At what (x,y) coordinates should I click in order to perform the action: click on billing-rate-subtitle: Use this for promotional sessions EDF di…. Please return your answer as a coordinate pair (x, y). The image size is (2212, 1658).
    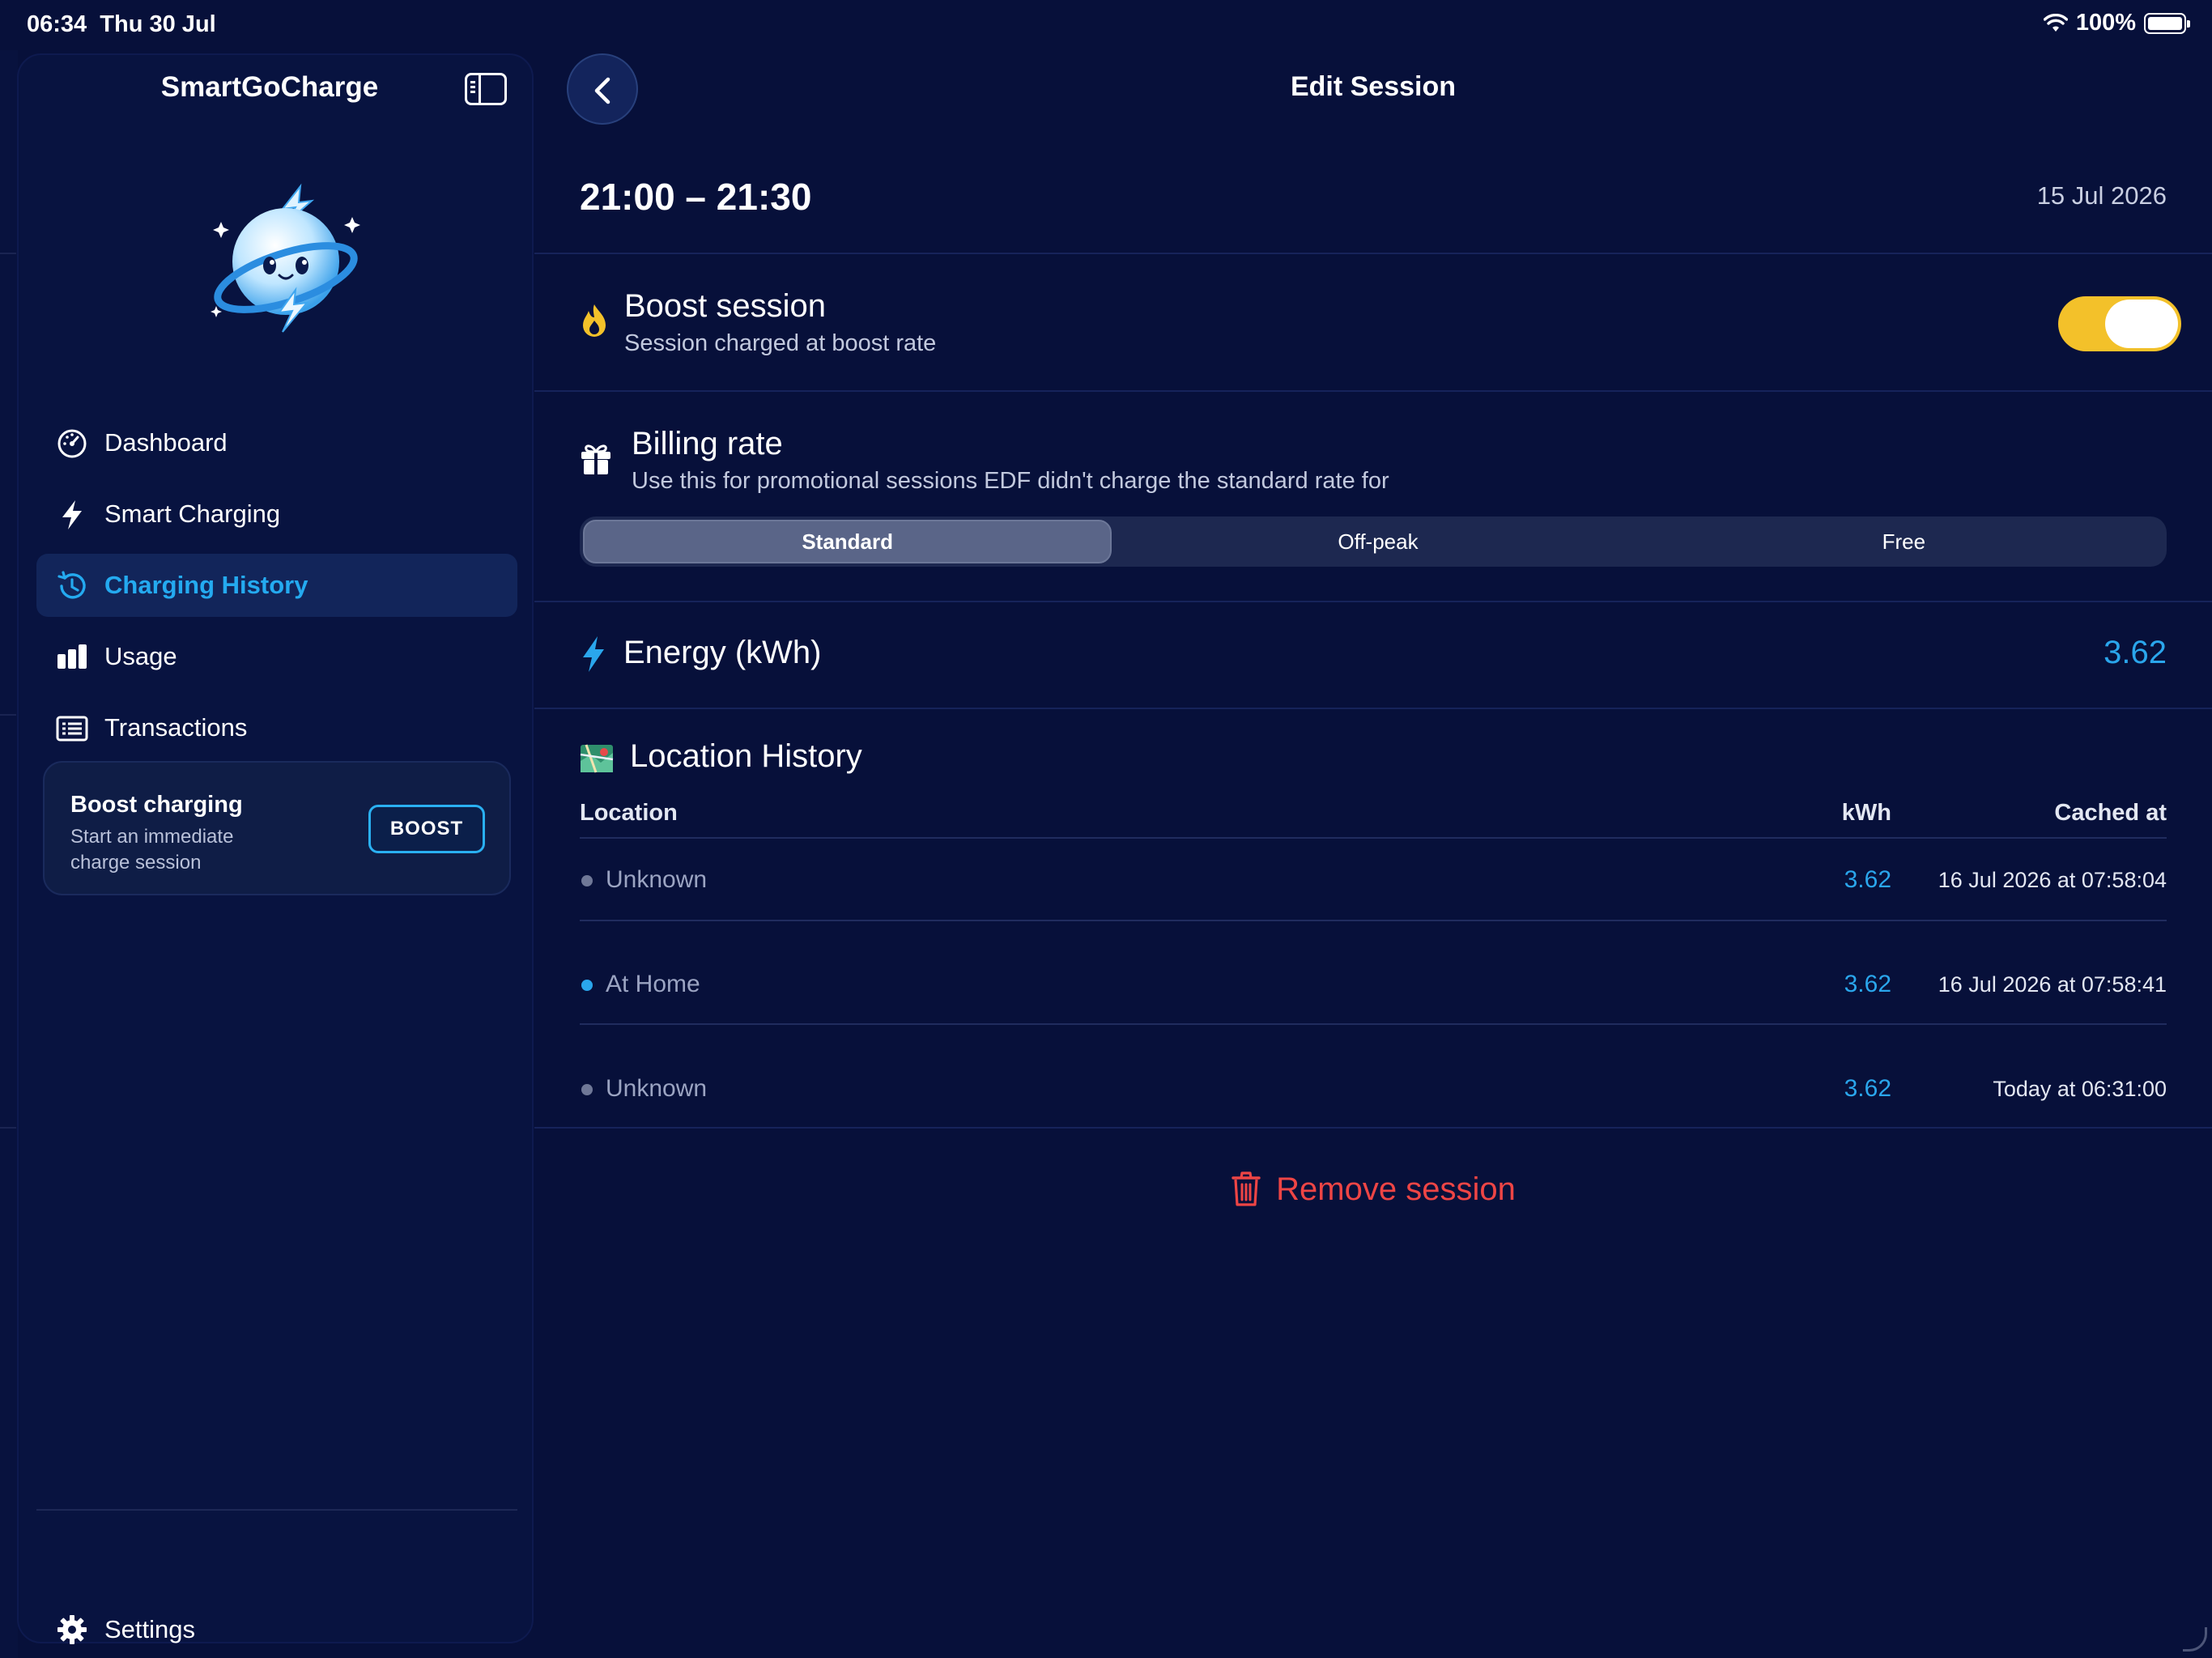
    Looking at the image, I should click on (1011, 481).